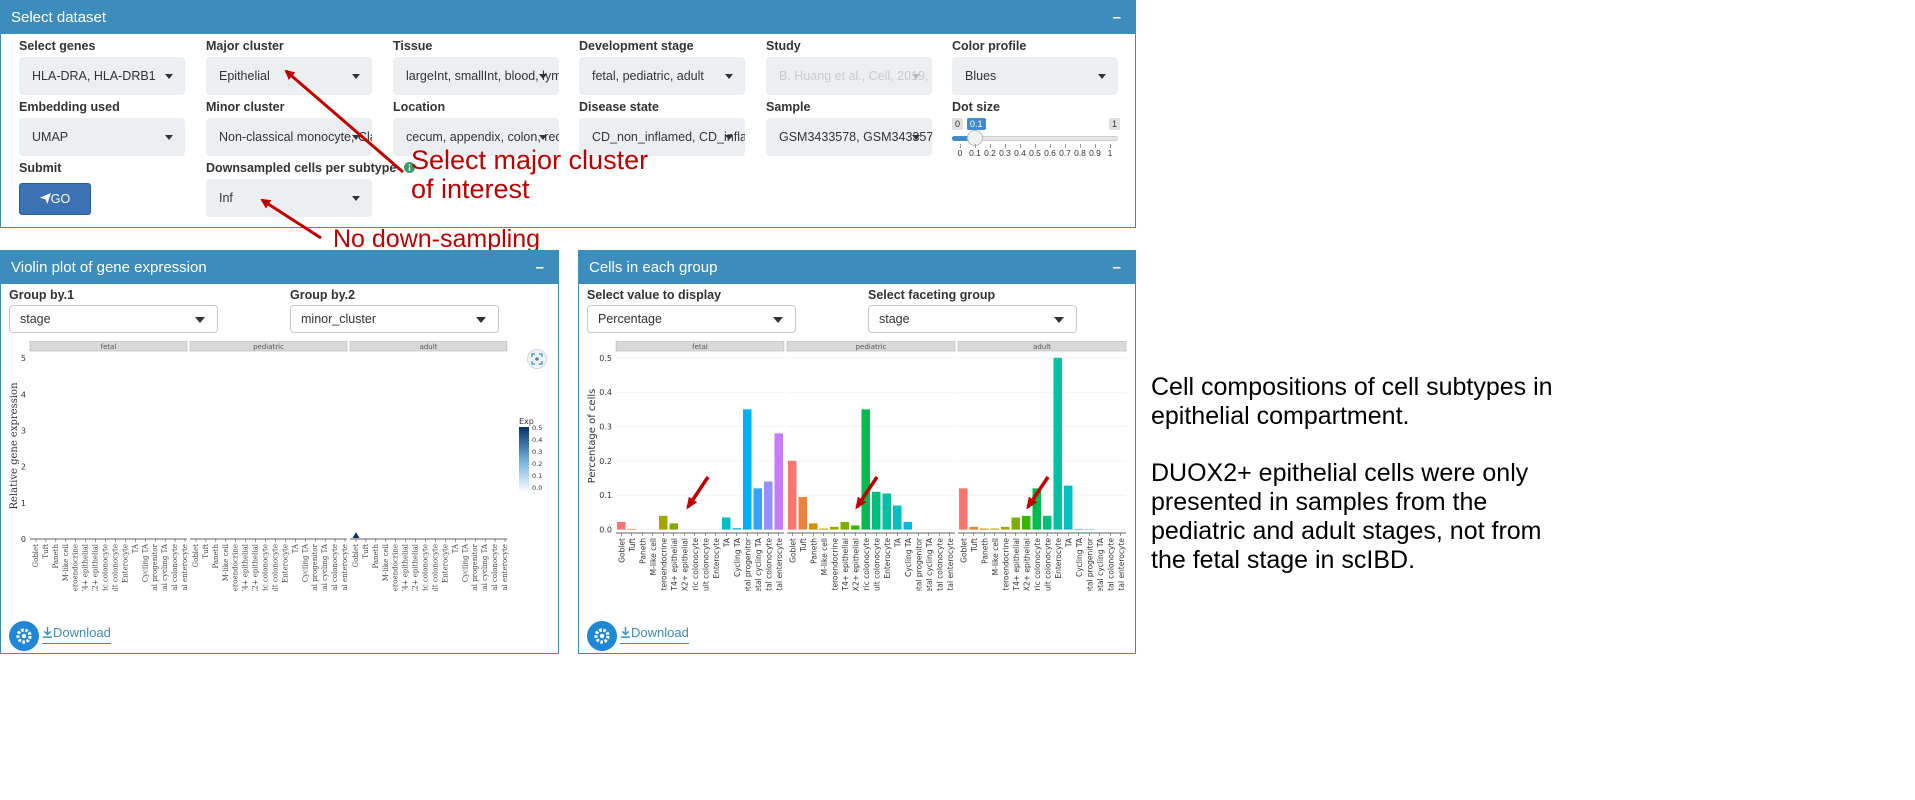 This screenshot has width=1915, height=800. What do you see at coordinates (972, 319) in the screenshot?
I see `facet-select: stage` at bounding box center [972, 319].